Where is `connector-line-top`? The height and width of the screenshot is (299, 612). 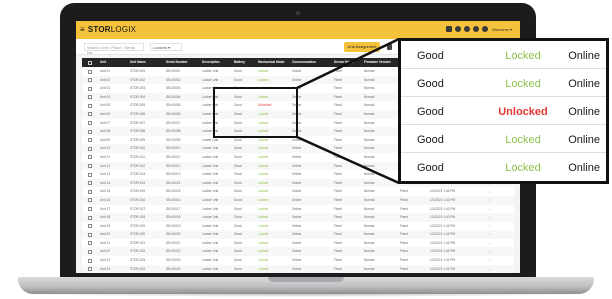
connector-line-top is located at coordinates (348, 63).